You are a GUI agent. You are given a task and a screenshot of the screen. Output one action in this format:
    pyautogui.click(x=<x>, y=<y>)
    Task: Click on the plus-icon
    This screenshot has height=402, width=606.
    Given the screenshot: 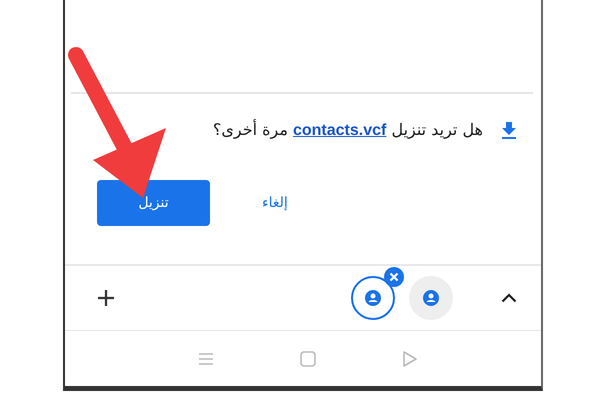 What is the action you would take?
    pyautogui.click(x=106, y=298)
    